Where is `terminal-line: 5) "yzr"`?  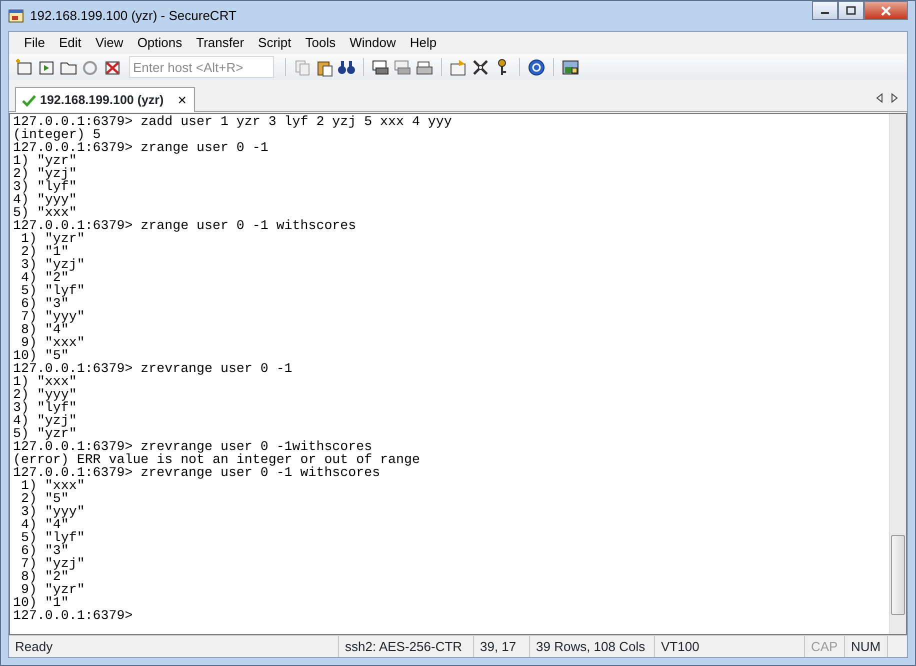
terminal-line: 5) "yzr" is located at coordinates (45, 433).